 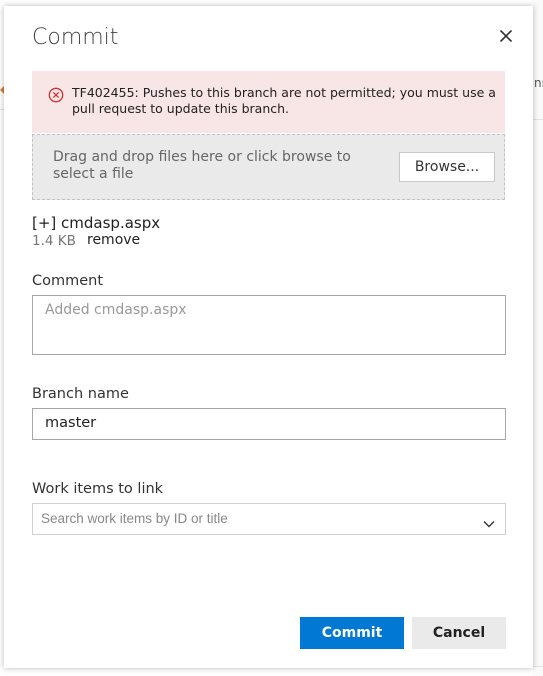 I want to click on branch-name-input: master, so click(x=269, y=424).